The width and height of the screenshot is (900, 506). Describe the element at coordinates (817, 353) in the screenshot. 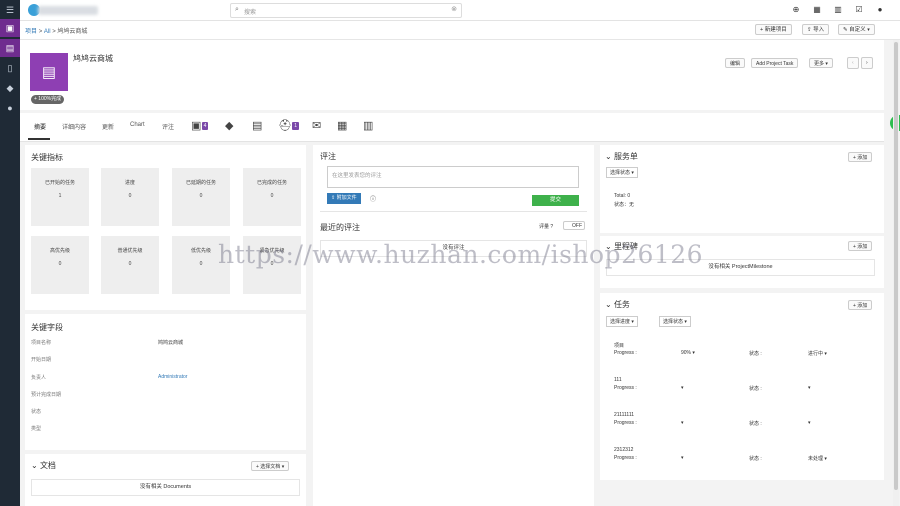

I see `task-status-dropdown: 进行中 ▾` at that location.